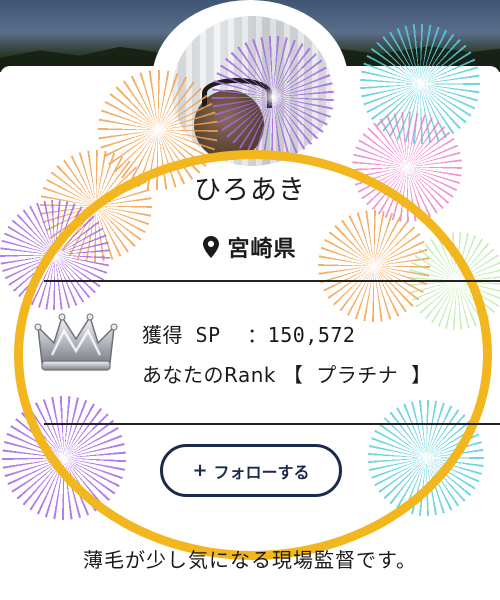 The height and width of the screenshot is (600, 500). What do you see at coordinates (211, 247) in the screenshot?
I see `map-pin-icon` at bounding box center [211, 247].